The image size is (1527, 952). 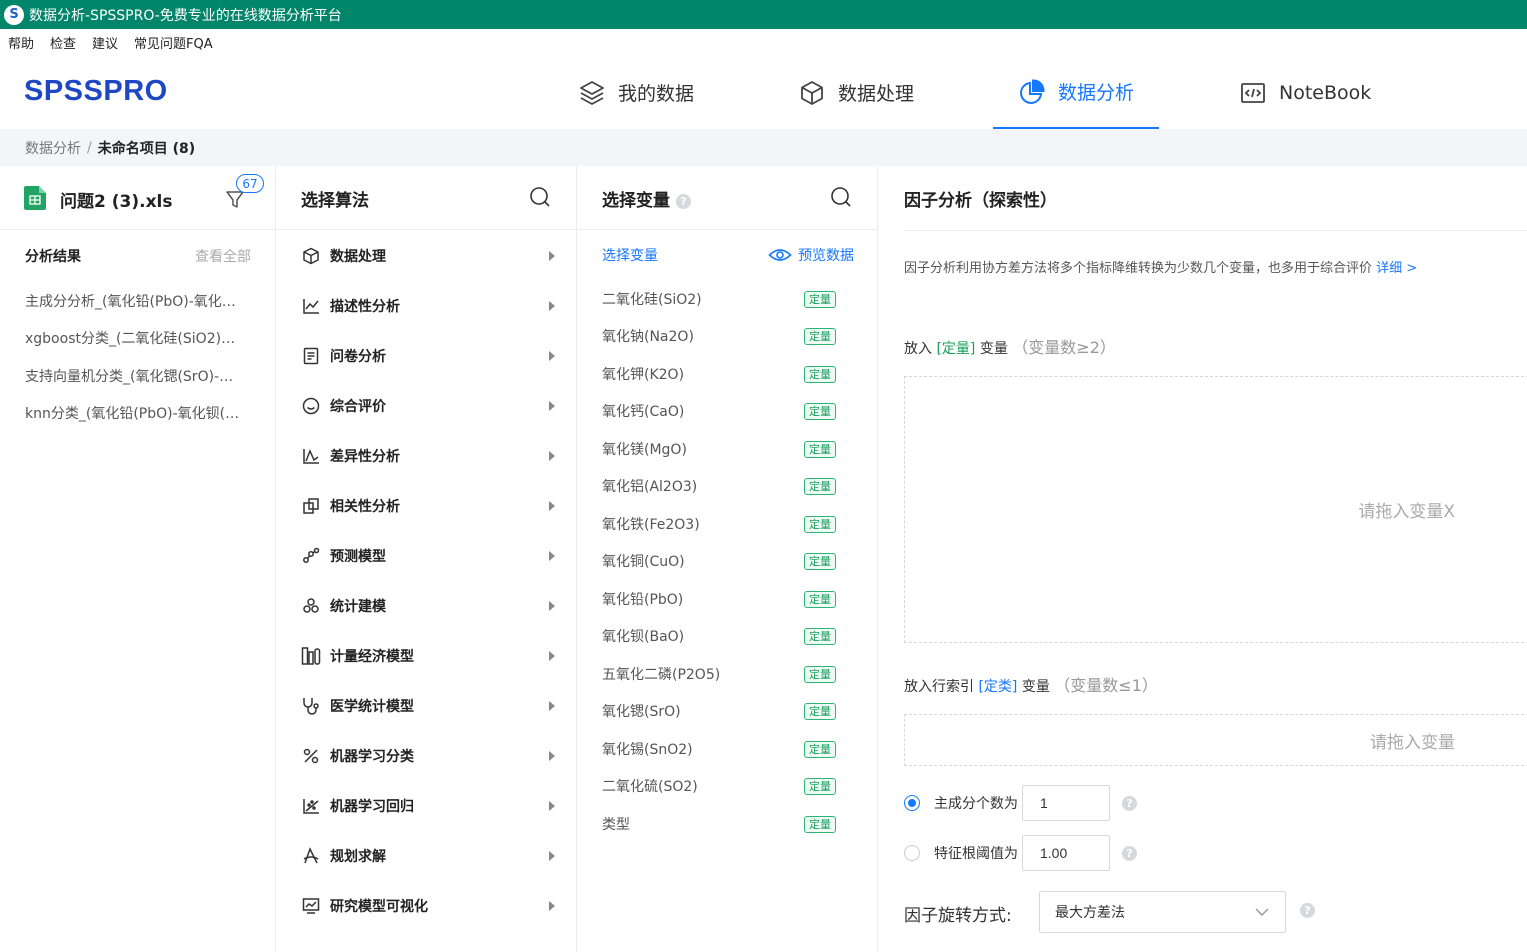 I want to click on variable-name: 二氧化硫(SO2), so click(x=650, y=787).